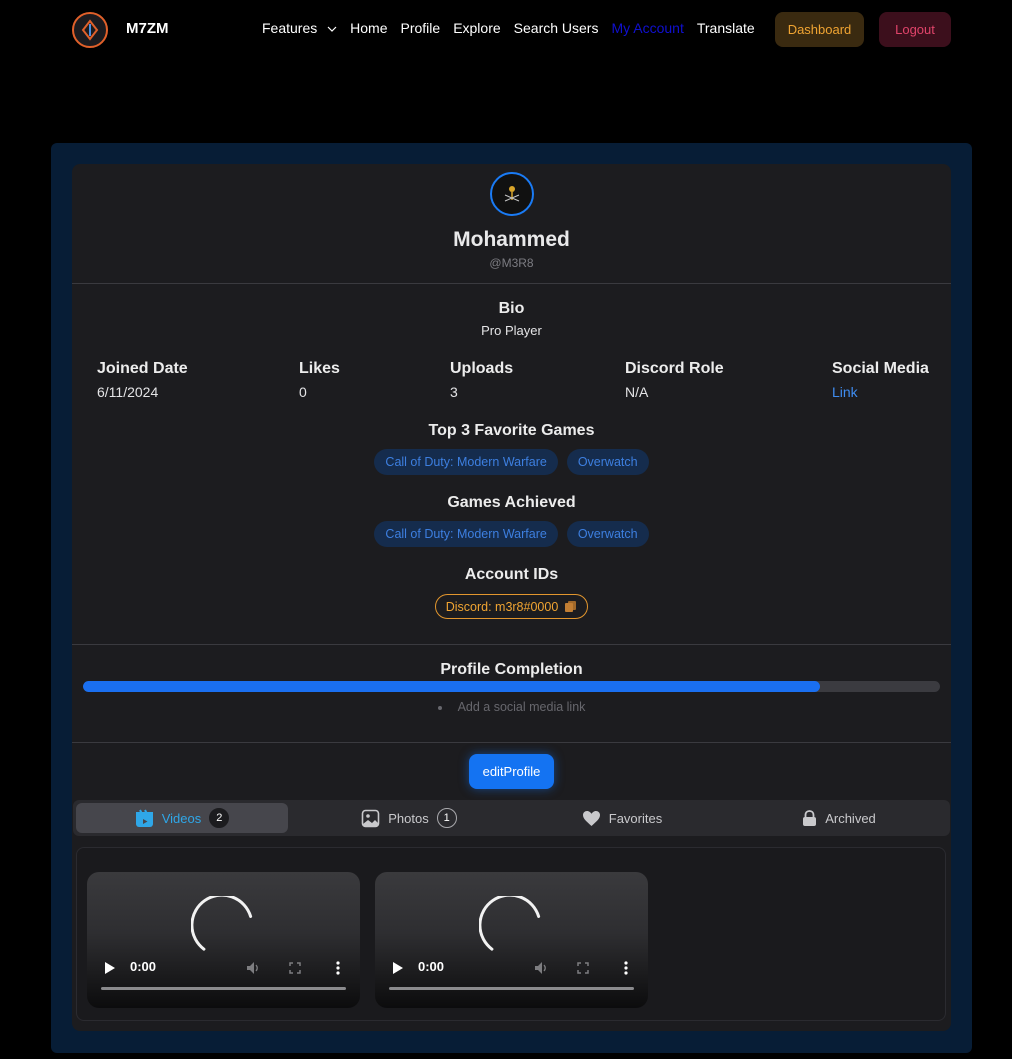 The height and width of the screenshot is (1059, 1012). I want to click on profile-completion-heading: Profile Completion, so click(511, 669).